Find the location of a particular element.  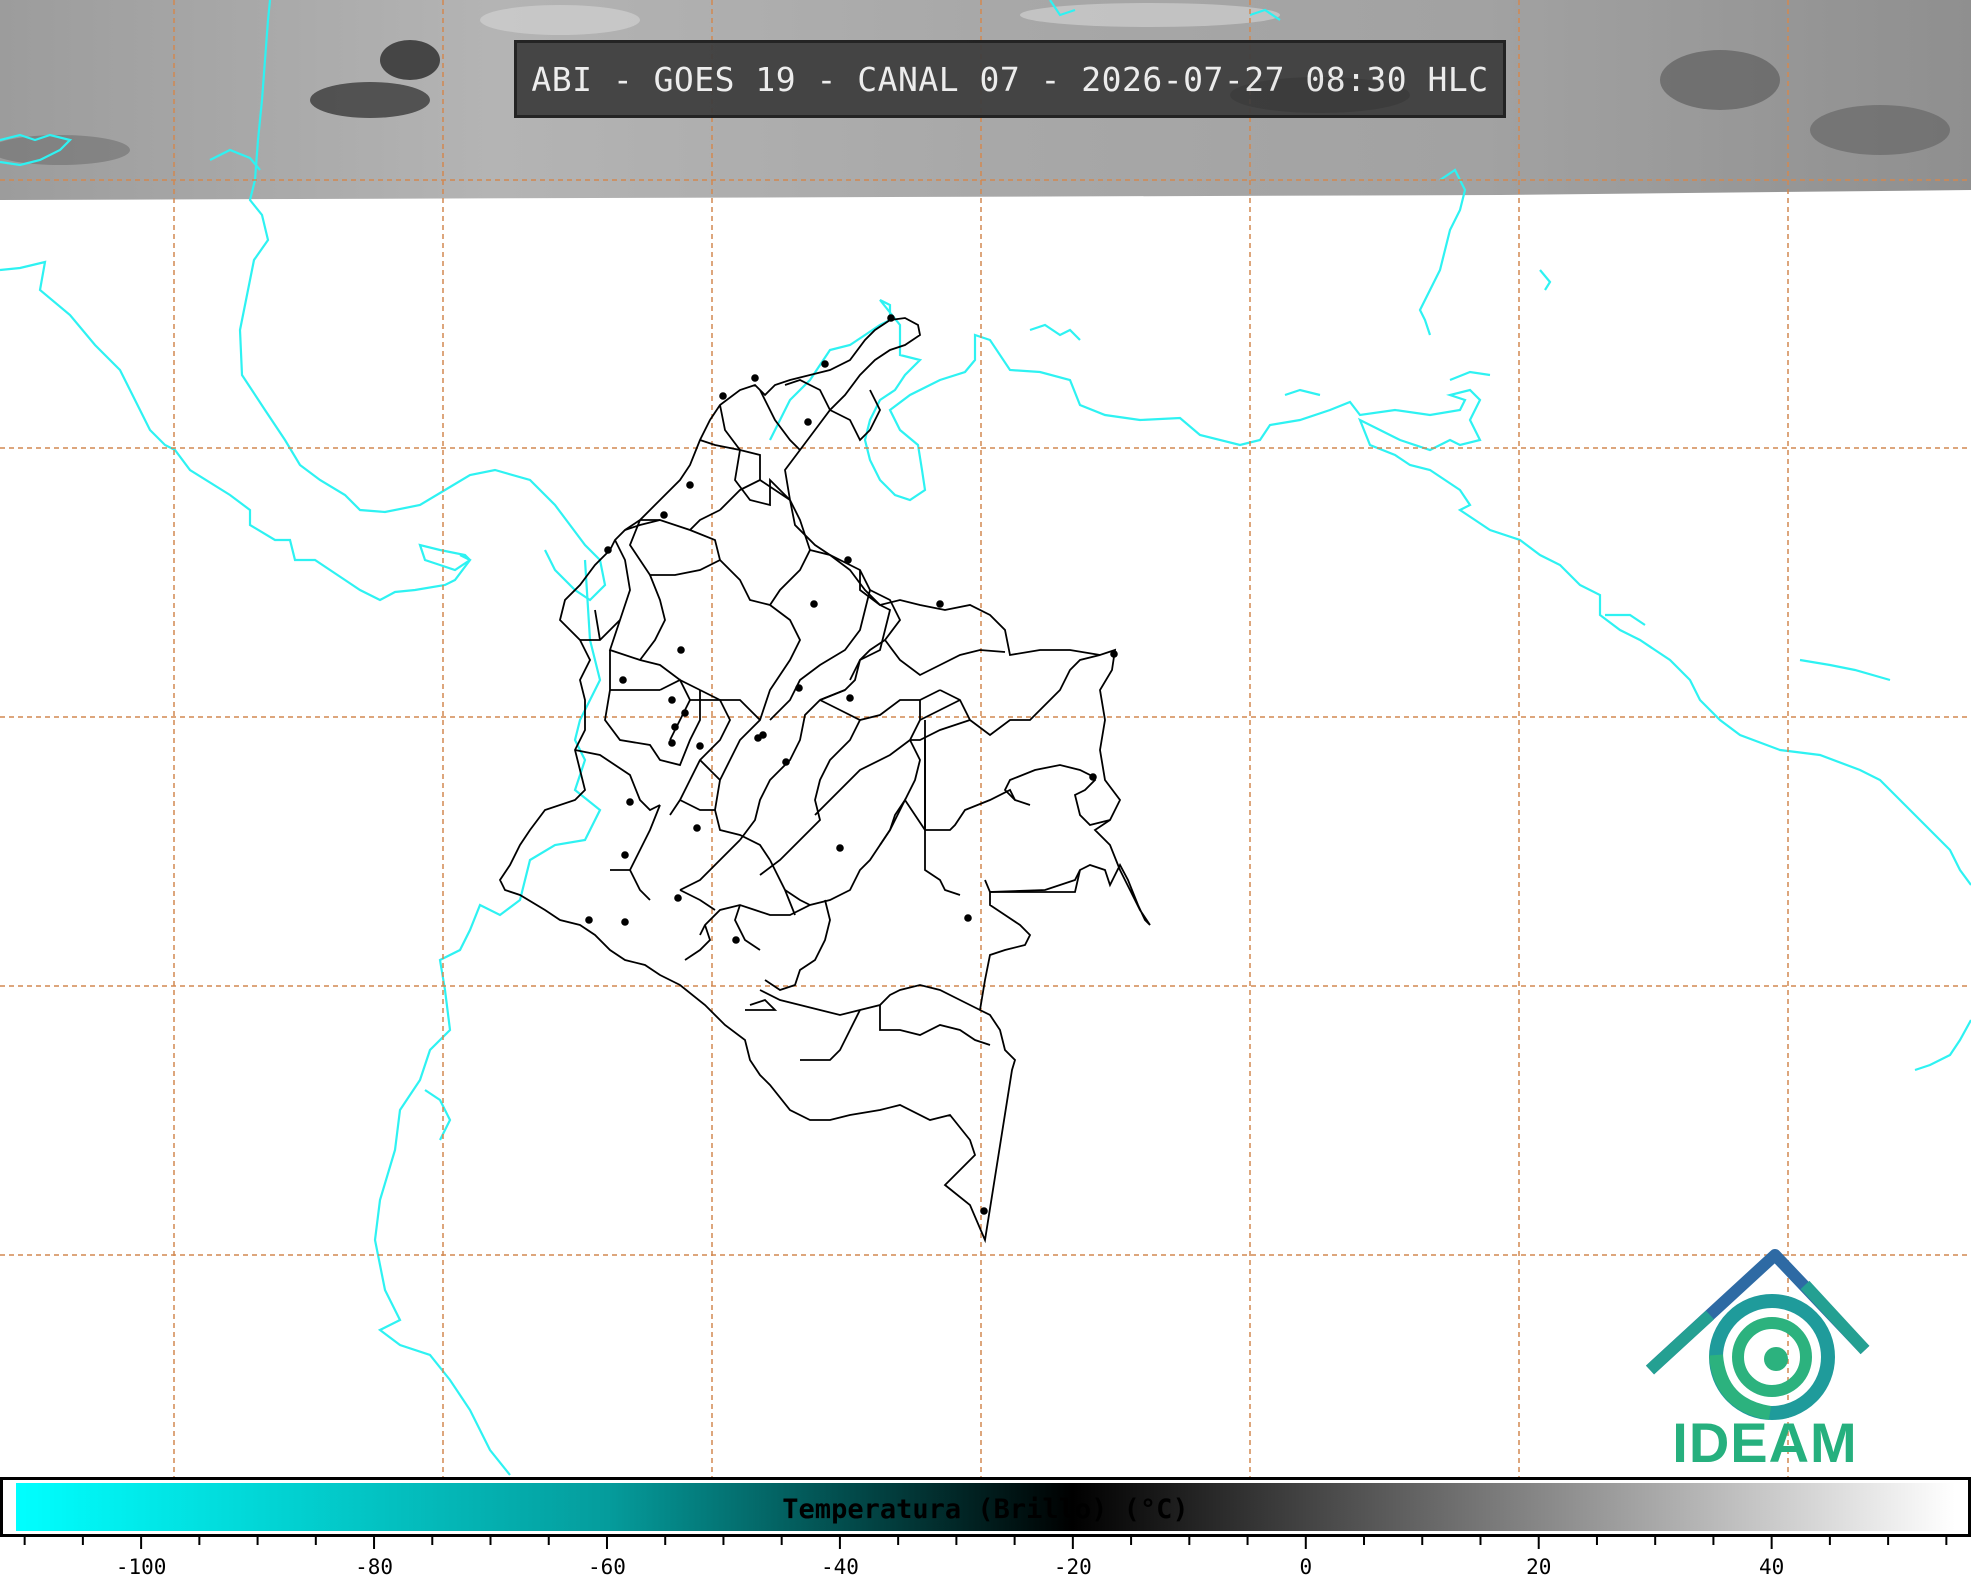

colorbar-tick-label: 0 is located at coordinates (1305, 1566).